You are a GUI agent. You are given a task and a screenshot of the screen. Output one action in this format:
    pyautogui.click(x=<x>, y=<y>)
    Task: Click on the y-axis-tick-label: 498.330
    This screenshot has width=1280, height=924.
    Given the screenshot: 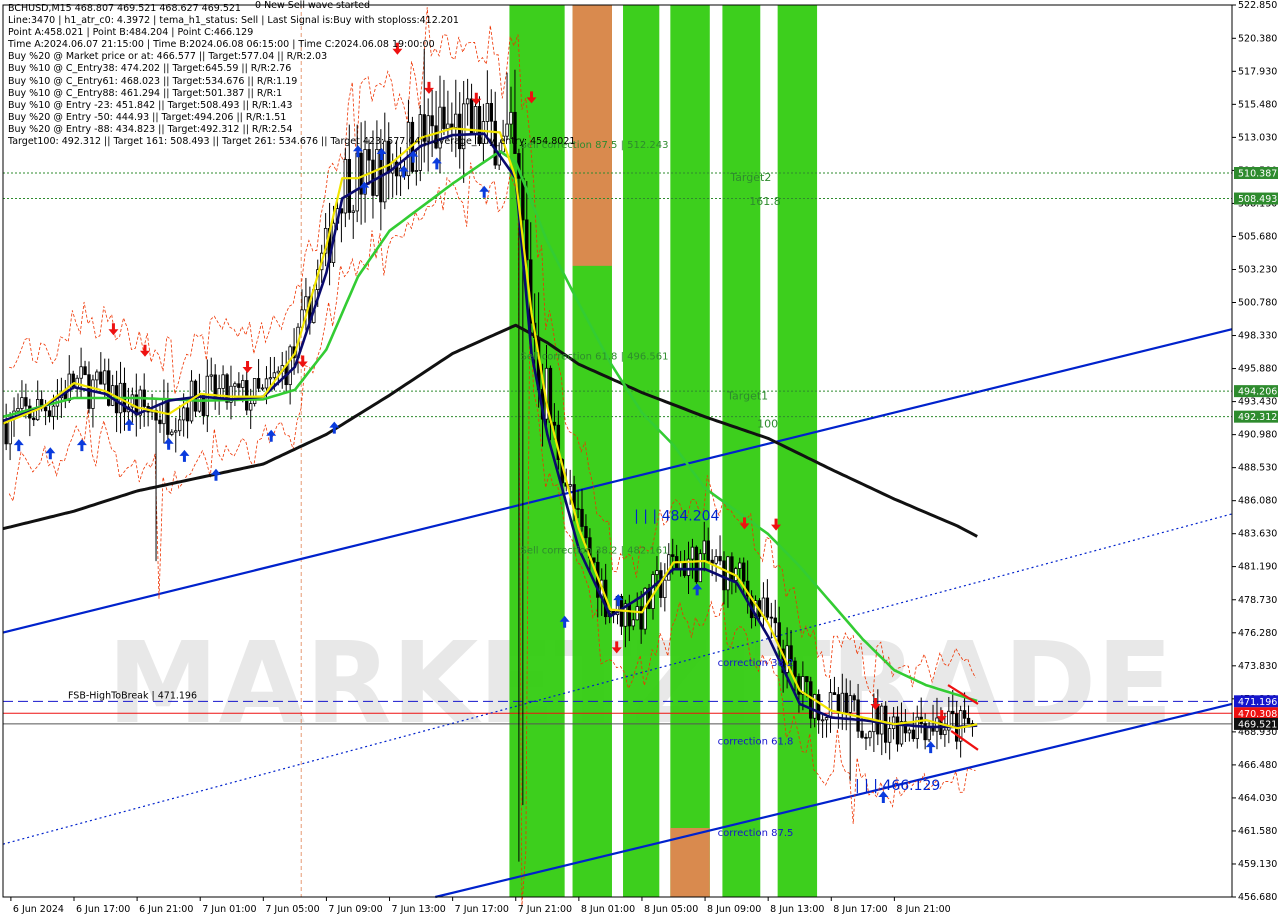 What is the action you would take?
    pyautogui.click(x=1257, y=336)
    